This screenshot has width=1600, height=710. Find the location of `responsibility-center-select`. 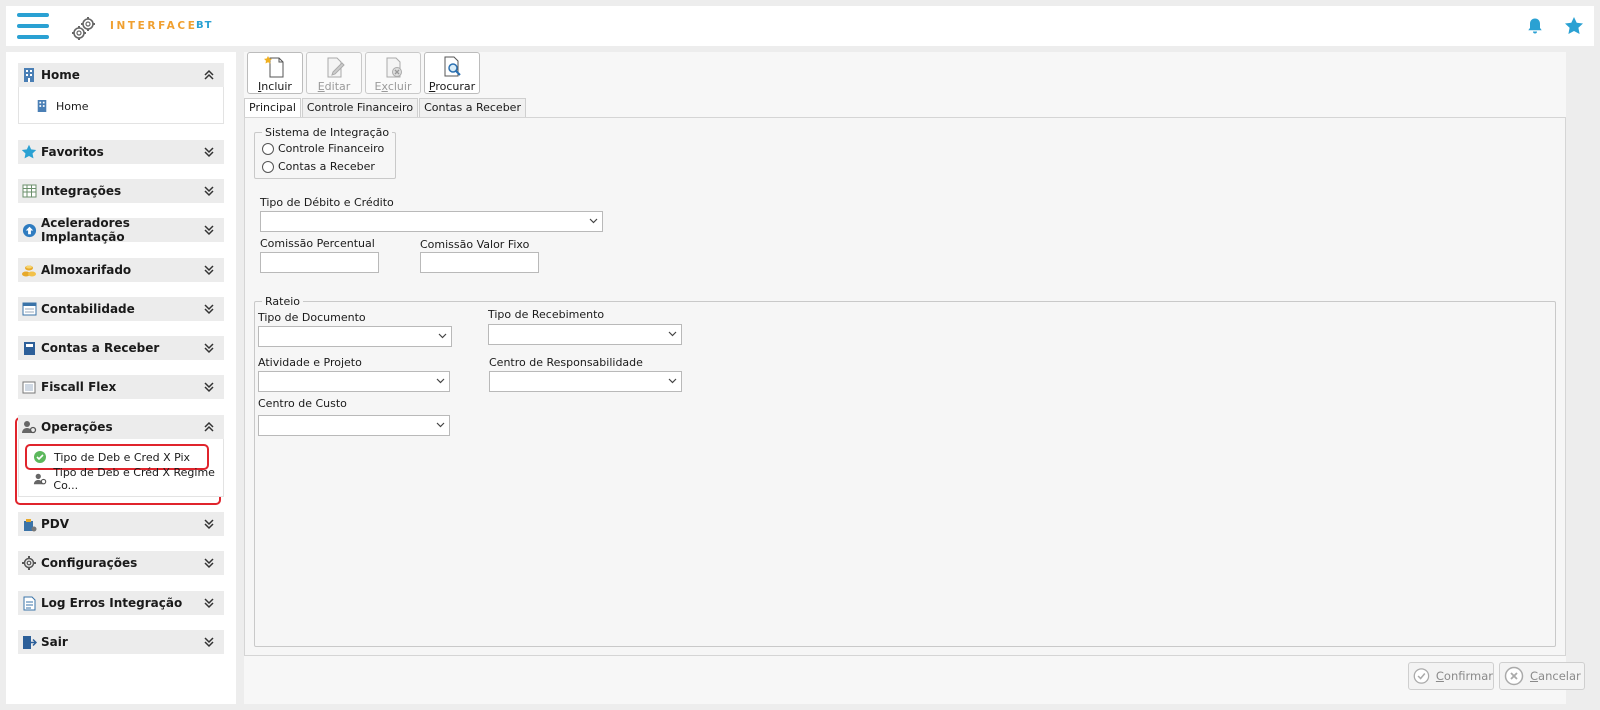

responsibility-center-select is located at coordinates (585, 381).